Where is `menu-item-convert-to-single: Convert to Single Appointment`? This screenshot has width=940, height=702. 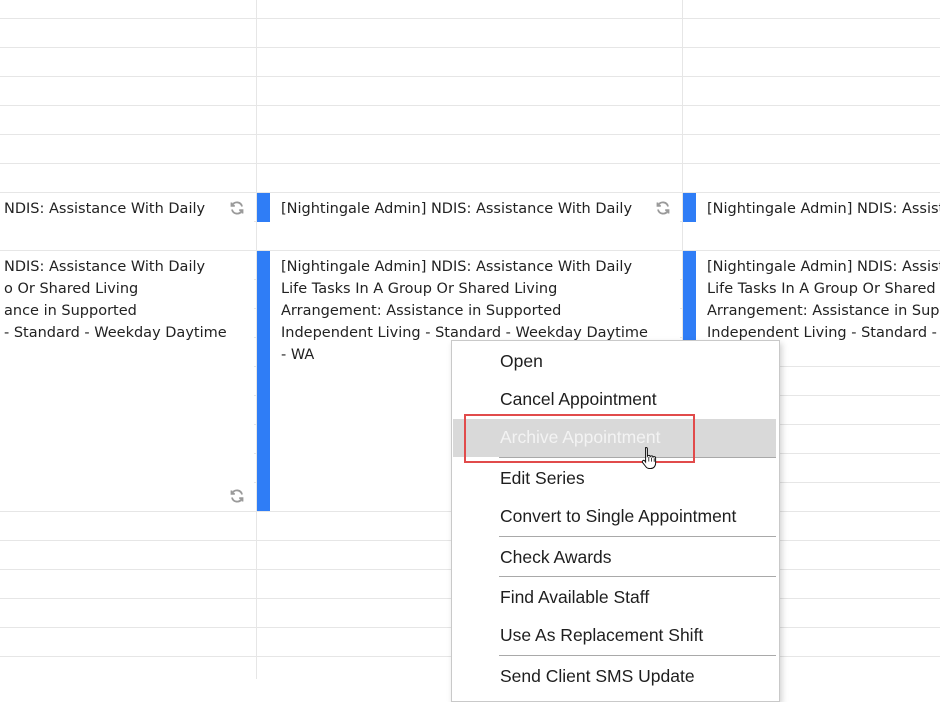 menu-item-convert-to-single: Convert to Single Appointment is located at coordinates (614, 517).